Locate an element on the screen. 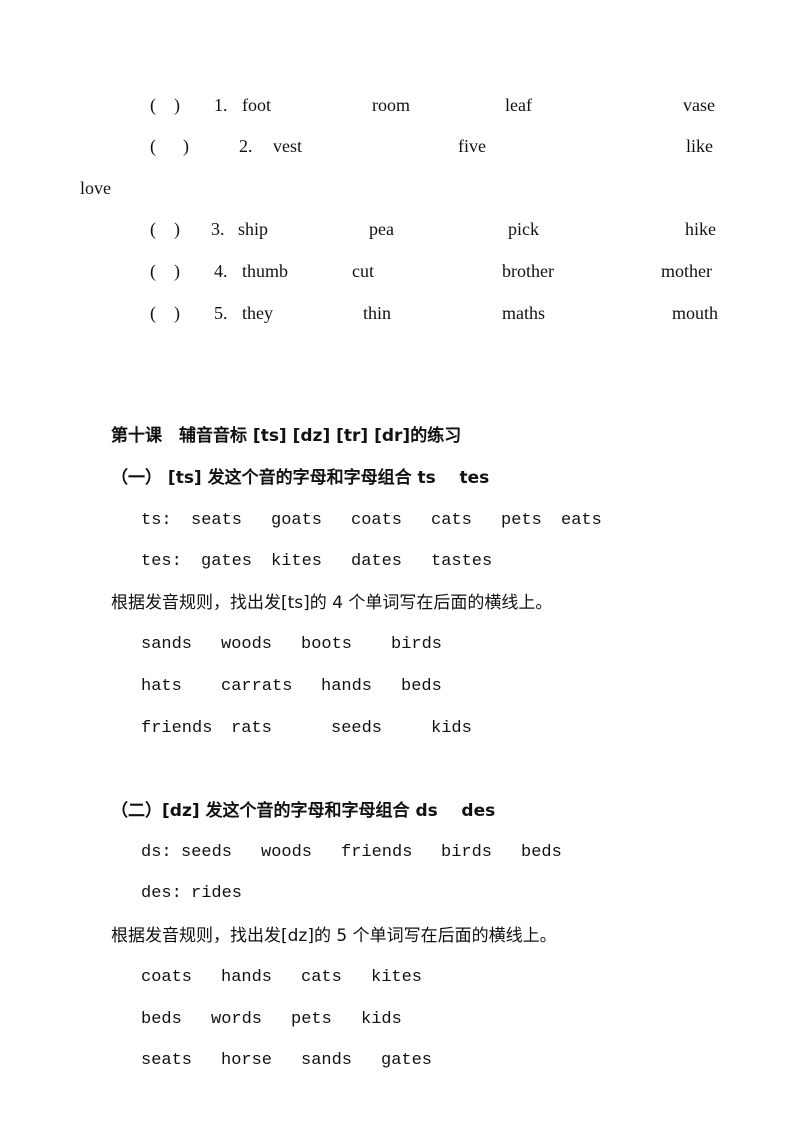 This screenshot has width=794, height=1123. item-number: 4. is located at coordinates (221, 271).